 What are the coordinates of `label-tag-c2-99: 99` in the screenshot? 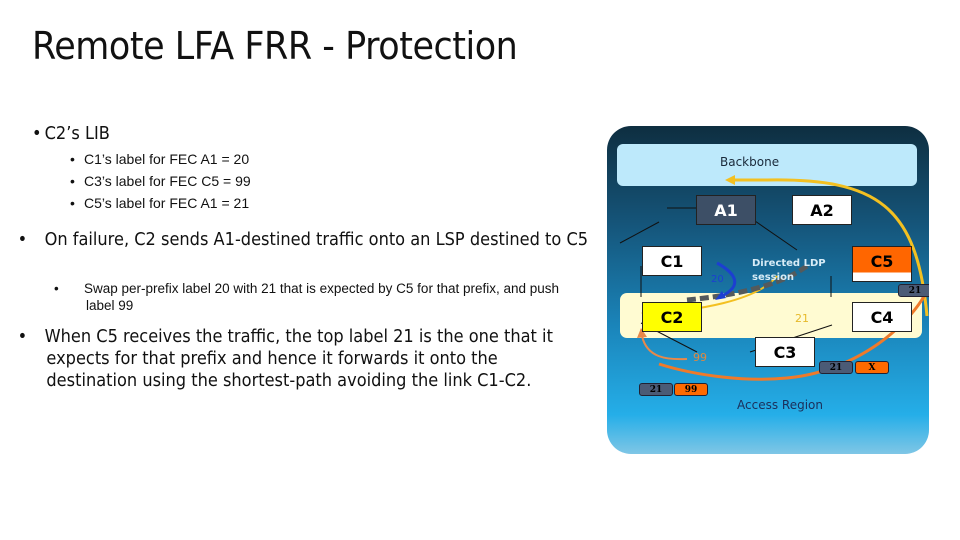 It's located at (691, 389).